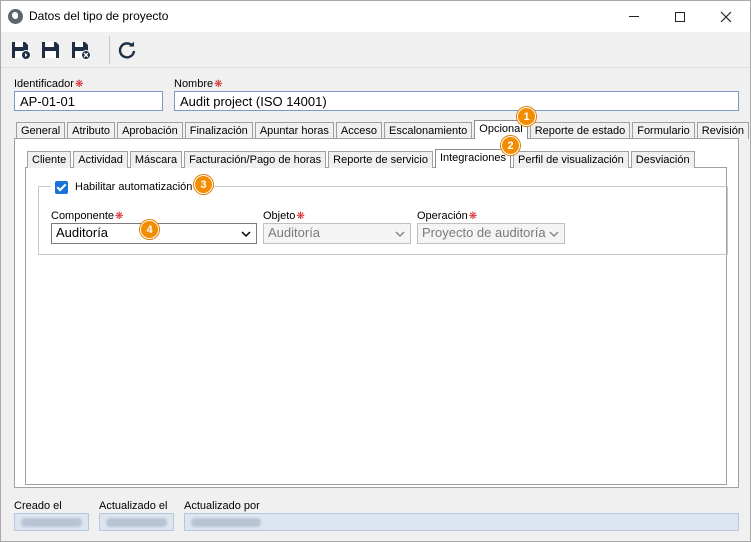  Describe the element at coordinates (82, 232) in the screenshot. I see `component-value: Auditoría` at that location.